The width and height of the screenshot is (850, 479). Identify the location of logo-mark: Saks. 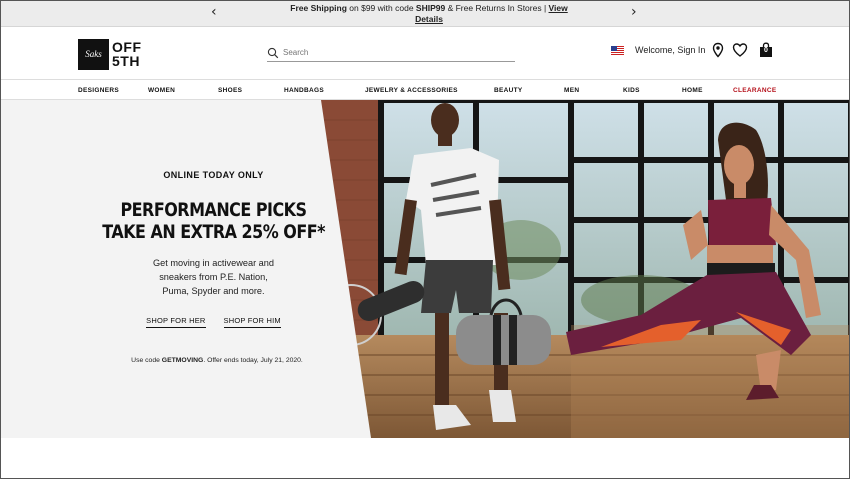
(93, 54).